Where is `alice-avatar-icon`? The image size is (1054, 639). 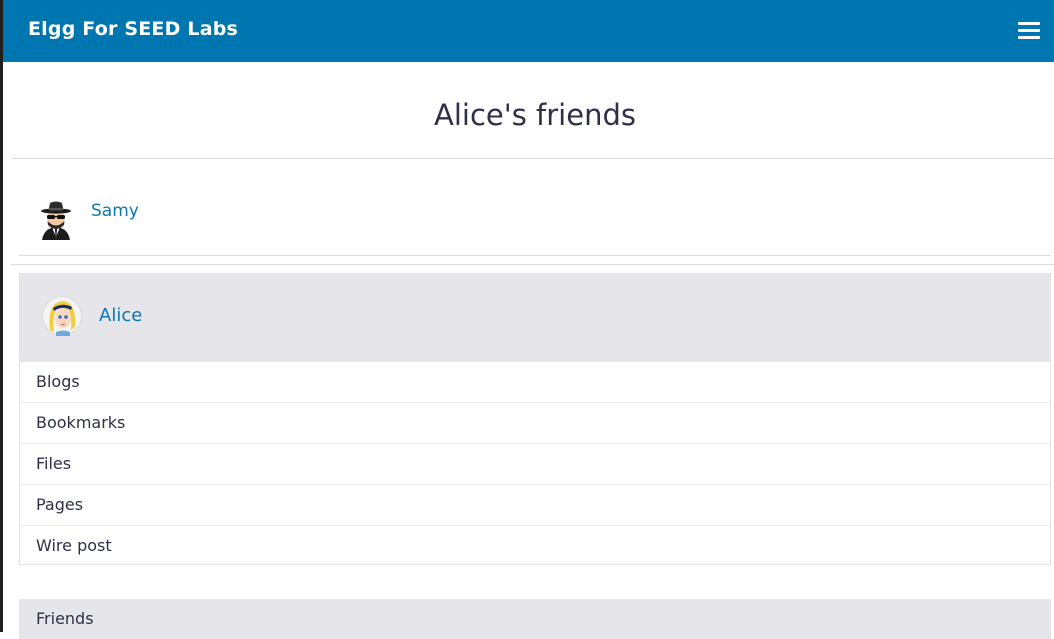
alice-avatar-icon is located at coordinates (62, 316).